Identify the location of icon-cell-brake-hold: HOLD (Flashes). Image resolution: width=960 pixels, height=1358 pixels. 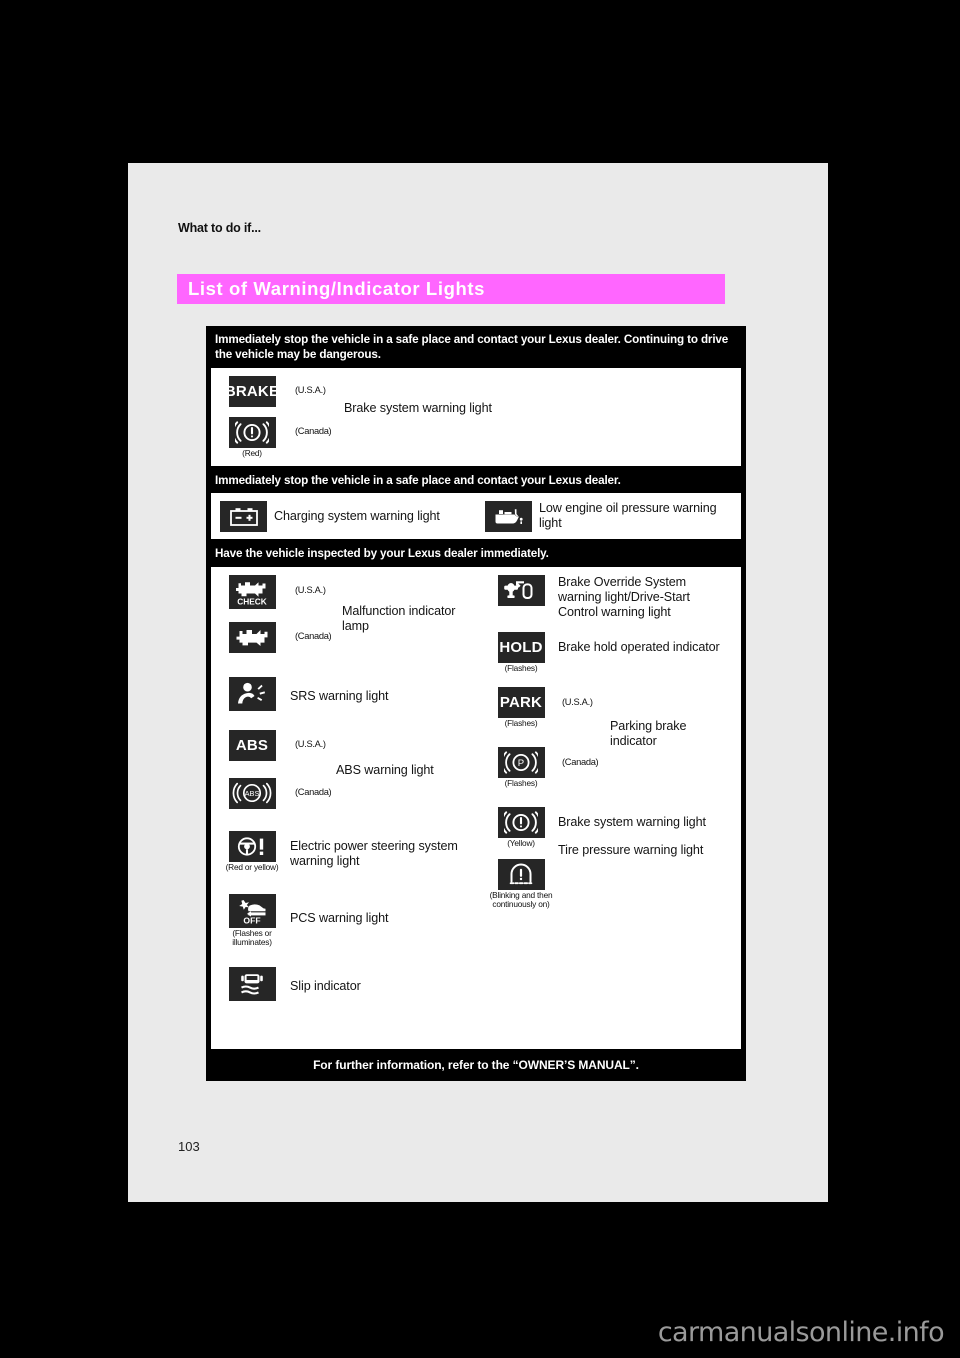
(521, 652).